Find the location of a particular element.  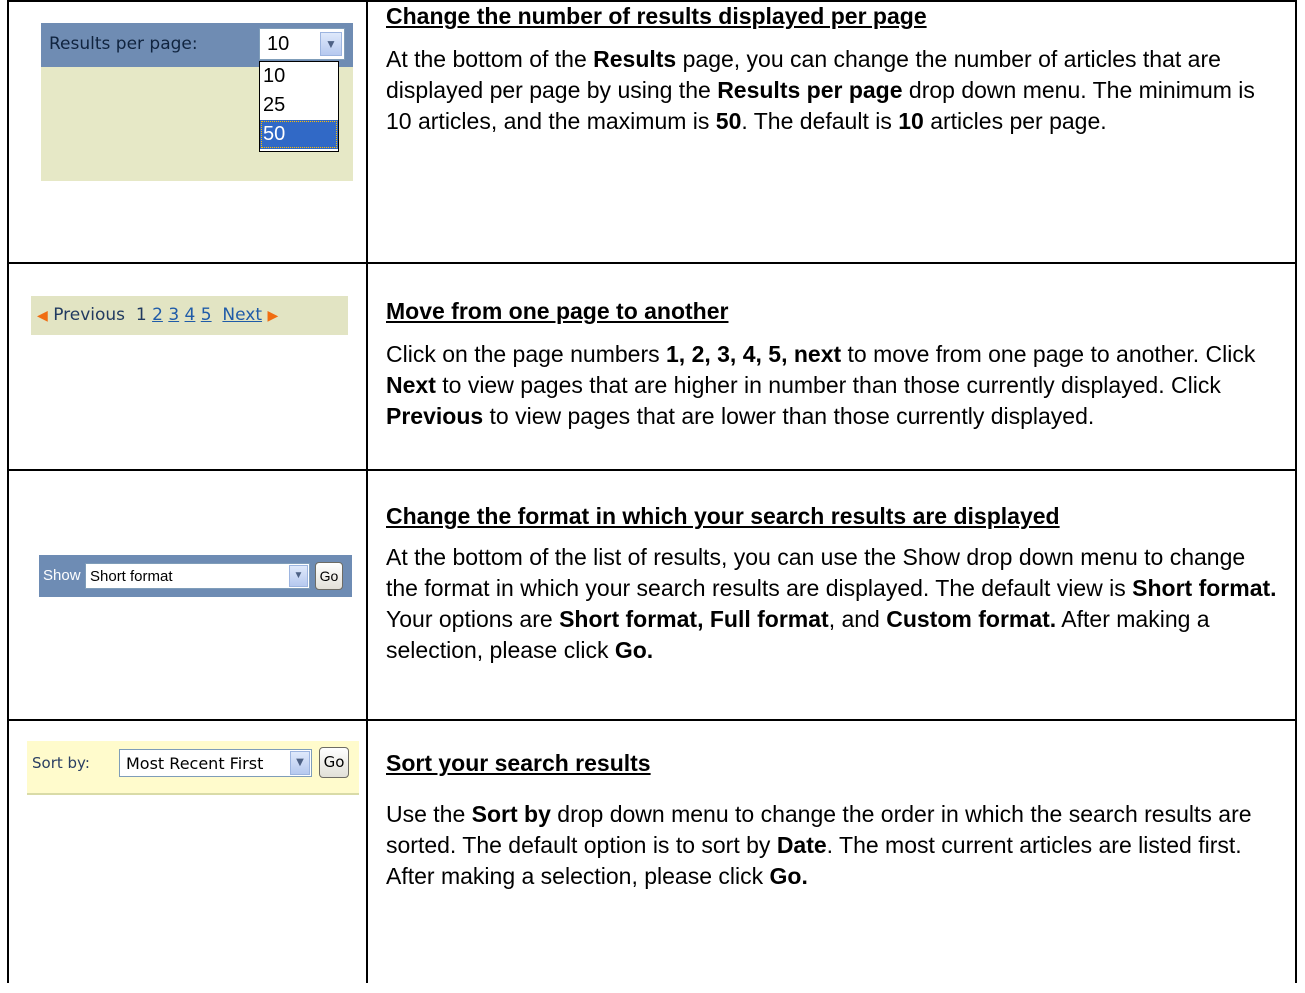

sort-by-value: Most Recent First is located at coordinates (195, 763).